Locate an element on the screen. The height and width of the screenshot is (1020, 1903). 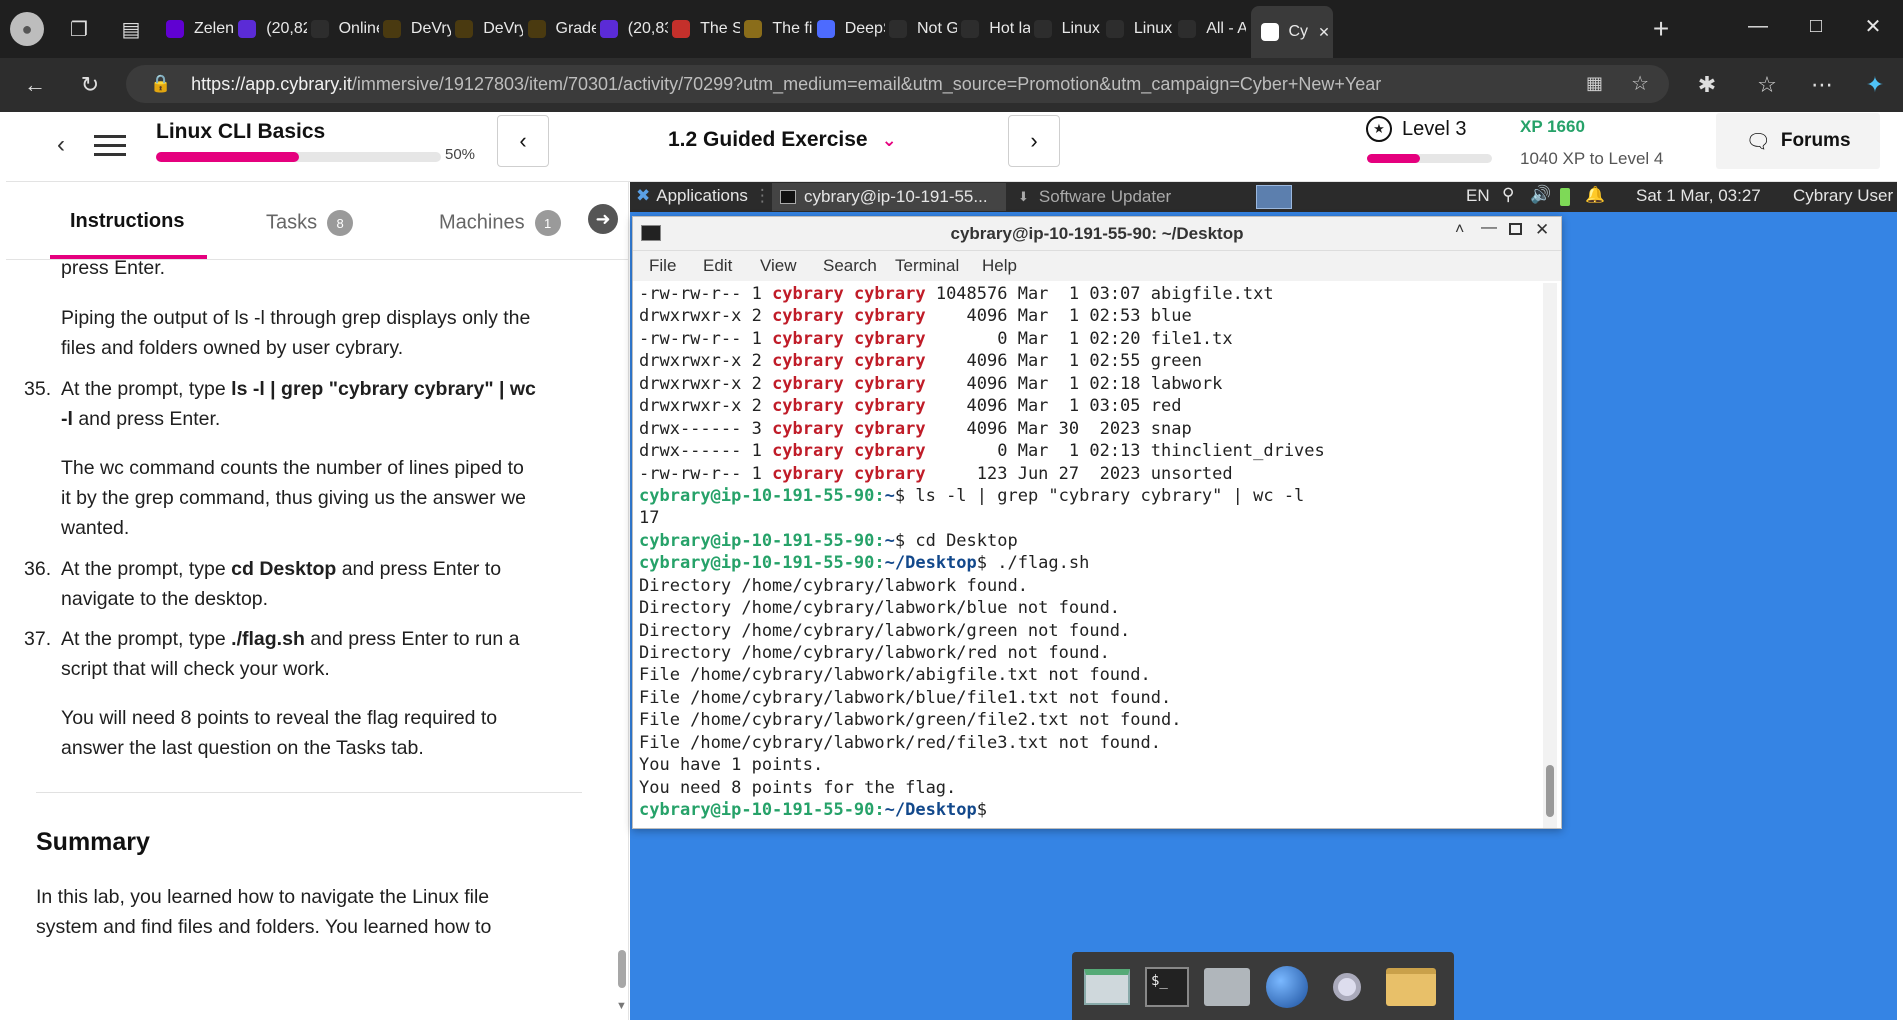
browser-tab: Grades is located at coordinates (561, 29).